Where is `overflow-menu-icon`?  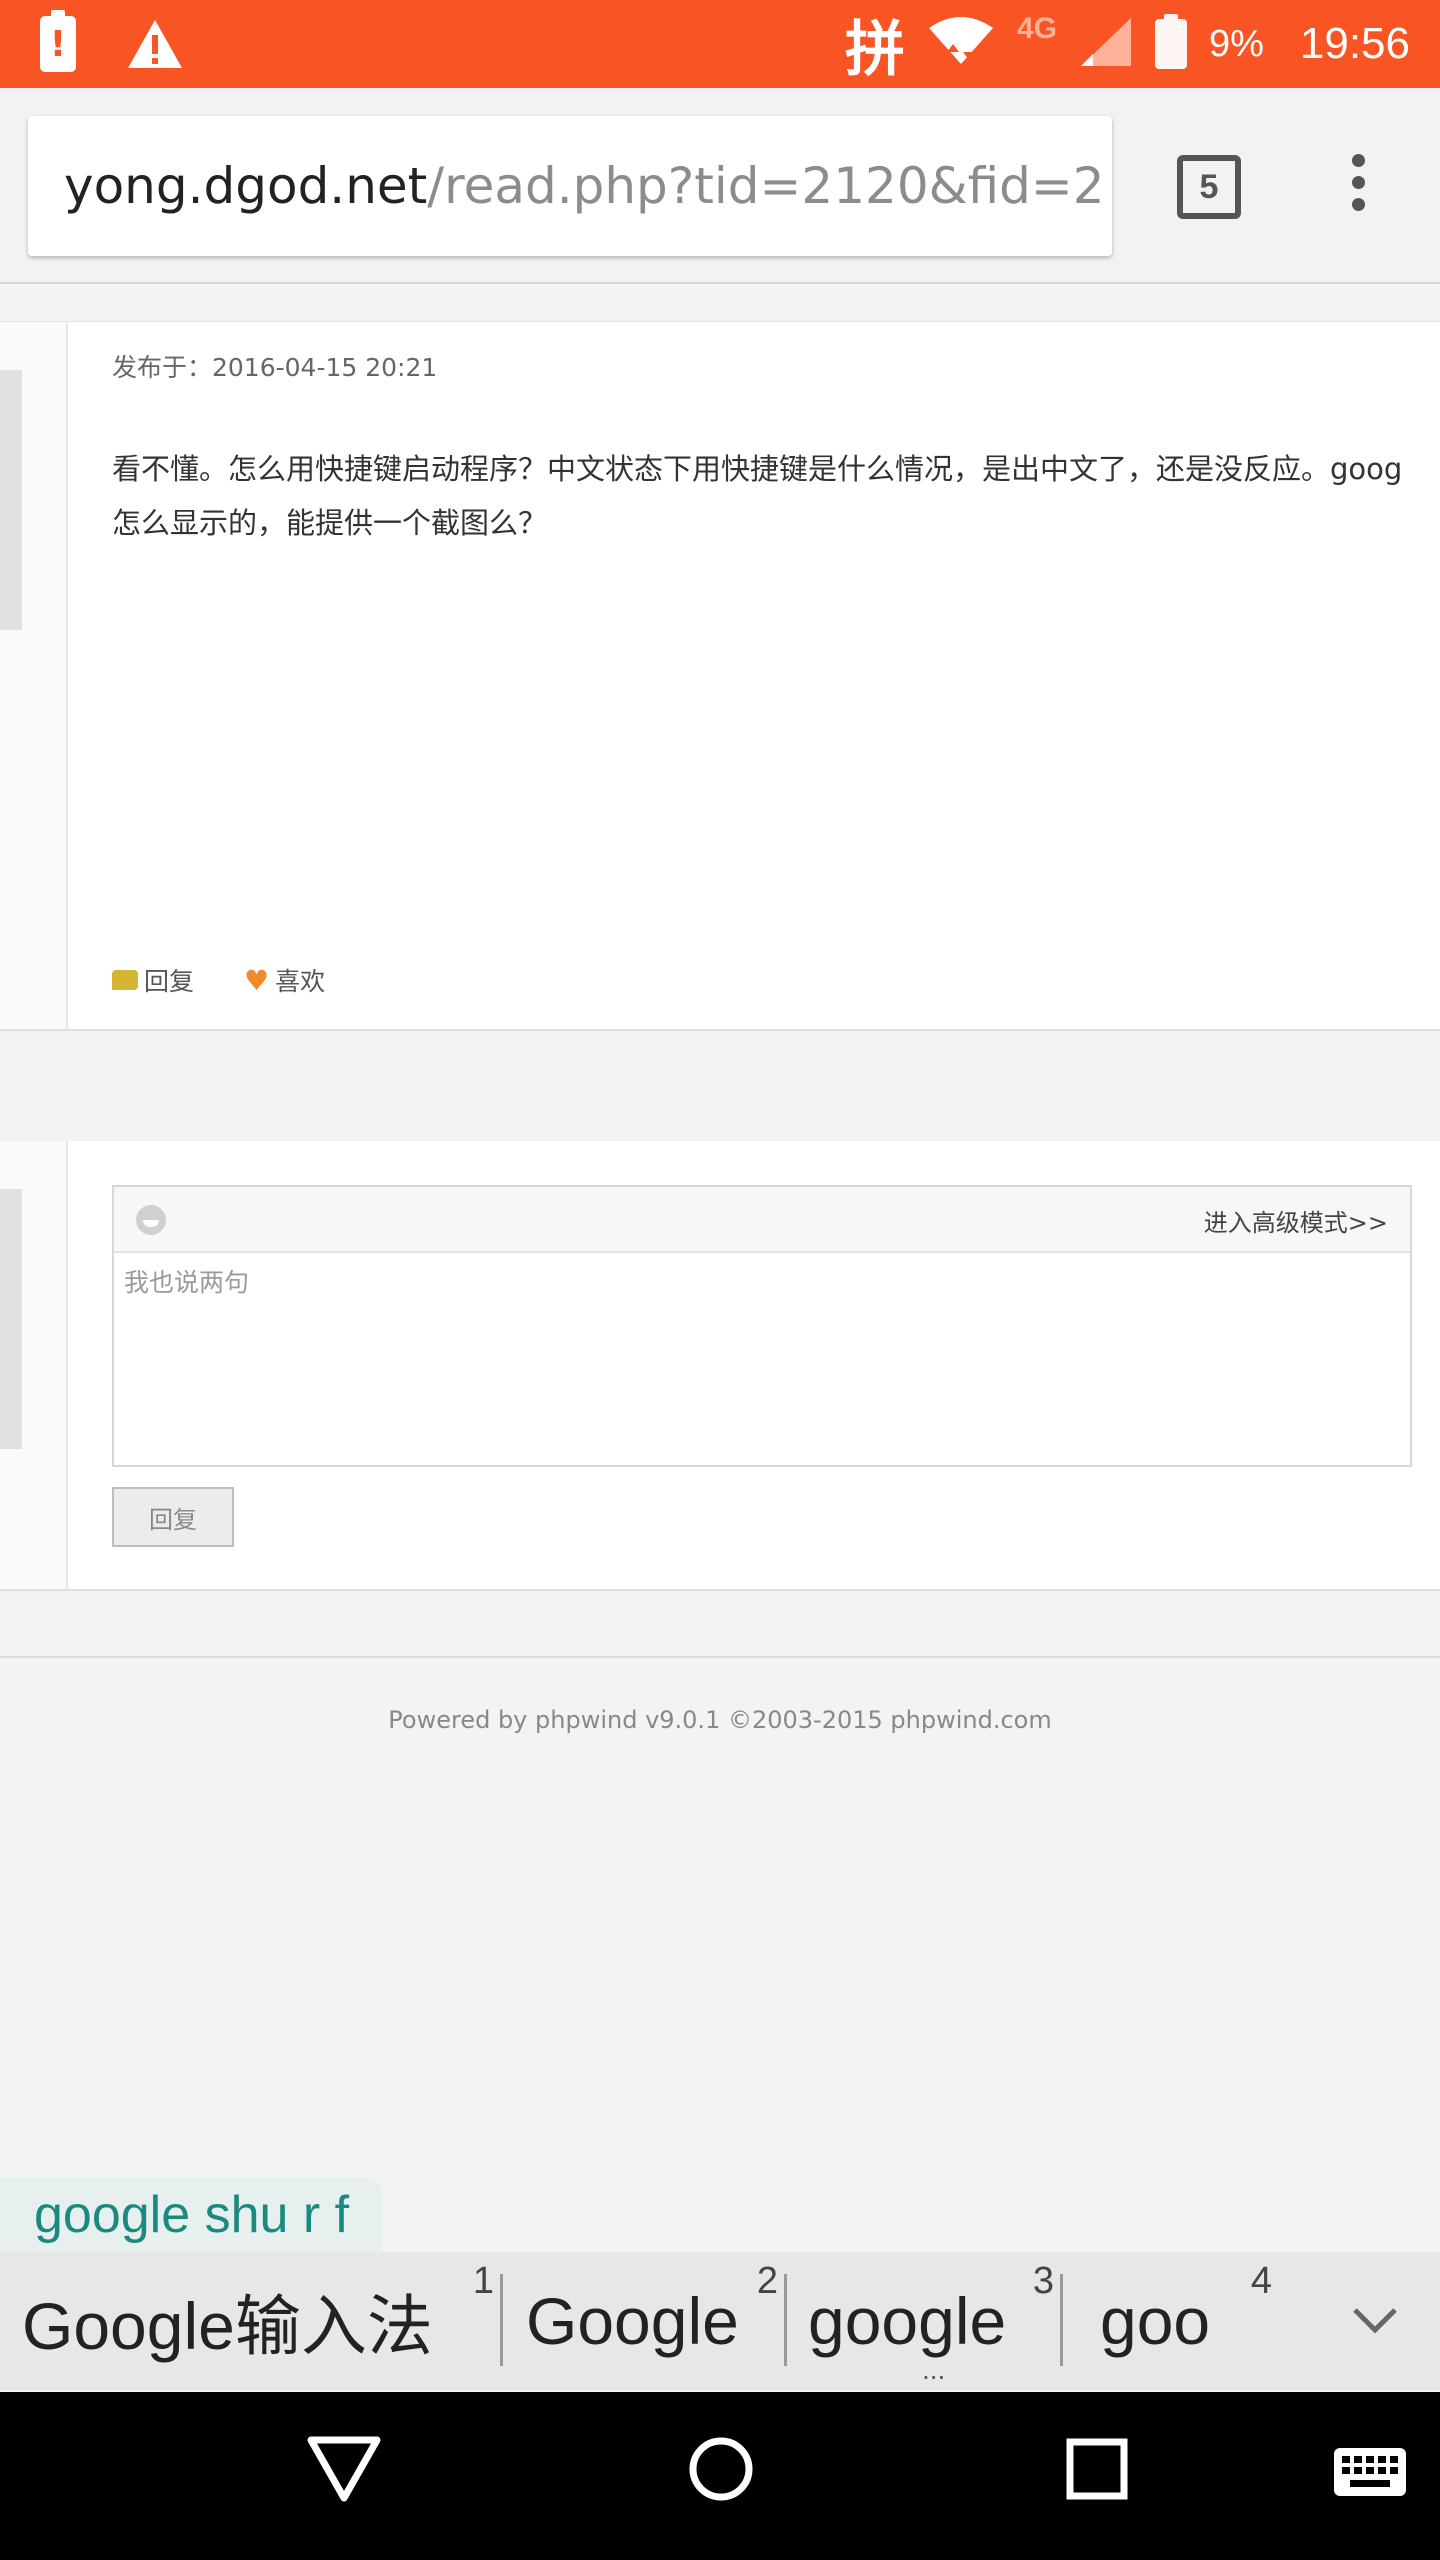 overflow-menu-icon is located at coordinates (1358, 183).